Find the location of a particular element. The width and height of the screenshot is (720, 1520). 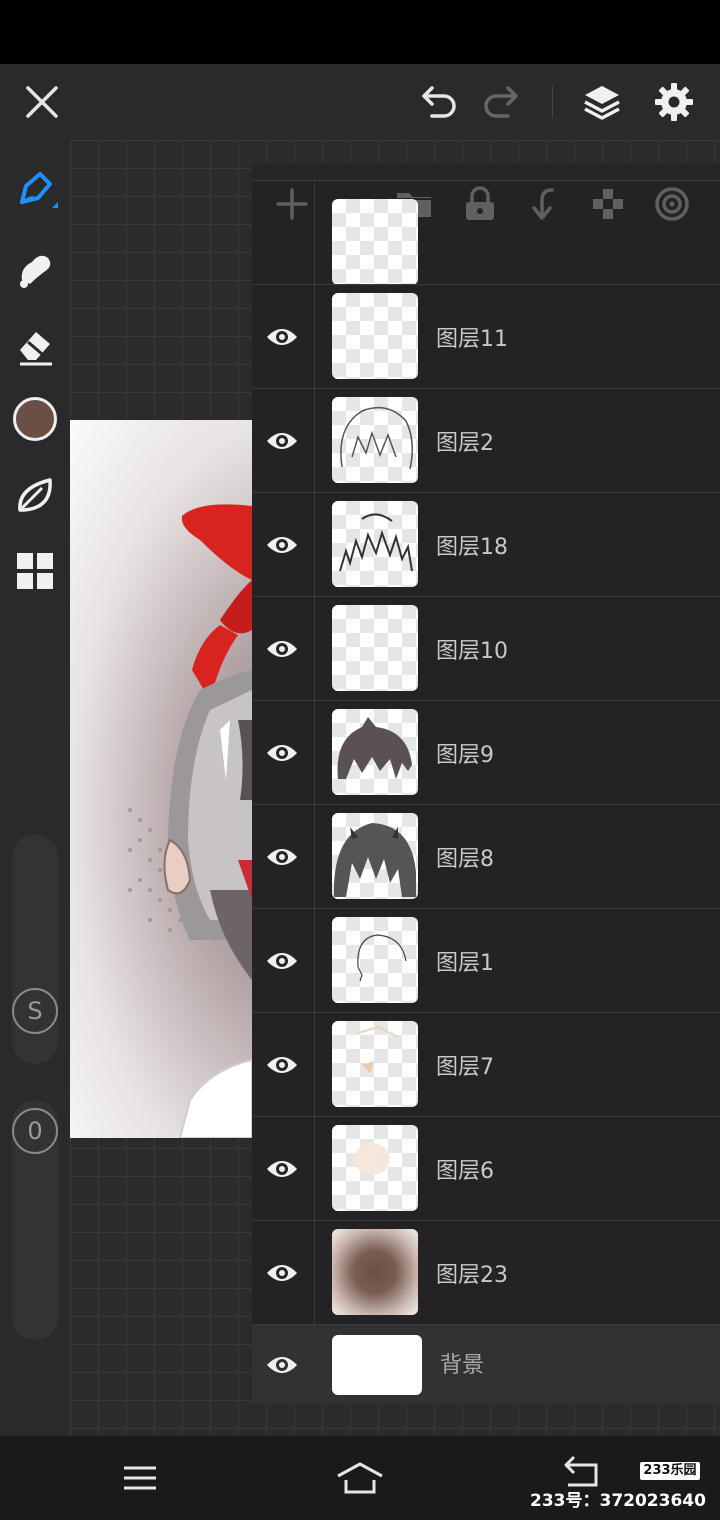

watermark-logo: 233乐园 is located at coordinates (670, 1471).